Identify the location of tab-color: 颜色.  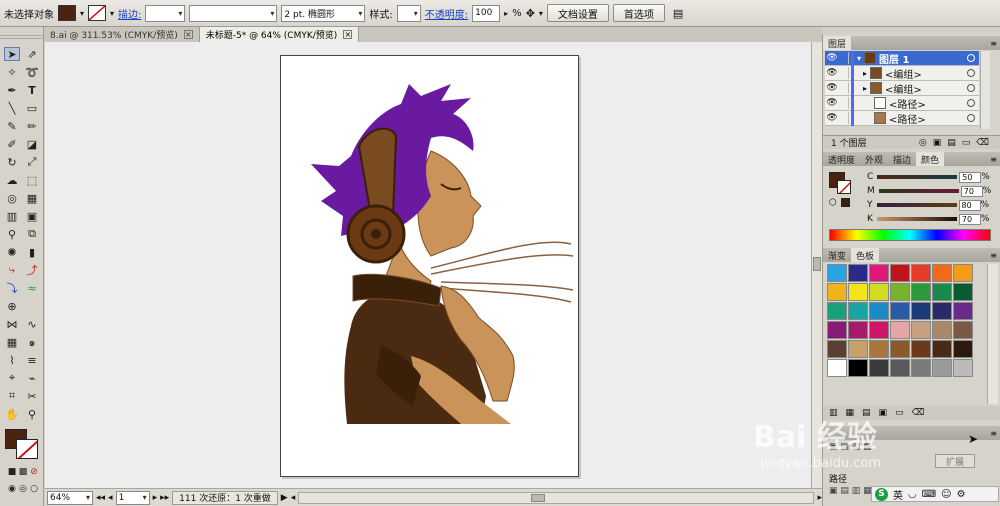
(930, 159).